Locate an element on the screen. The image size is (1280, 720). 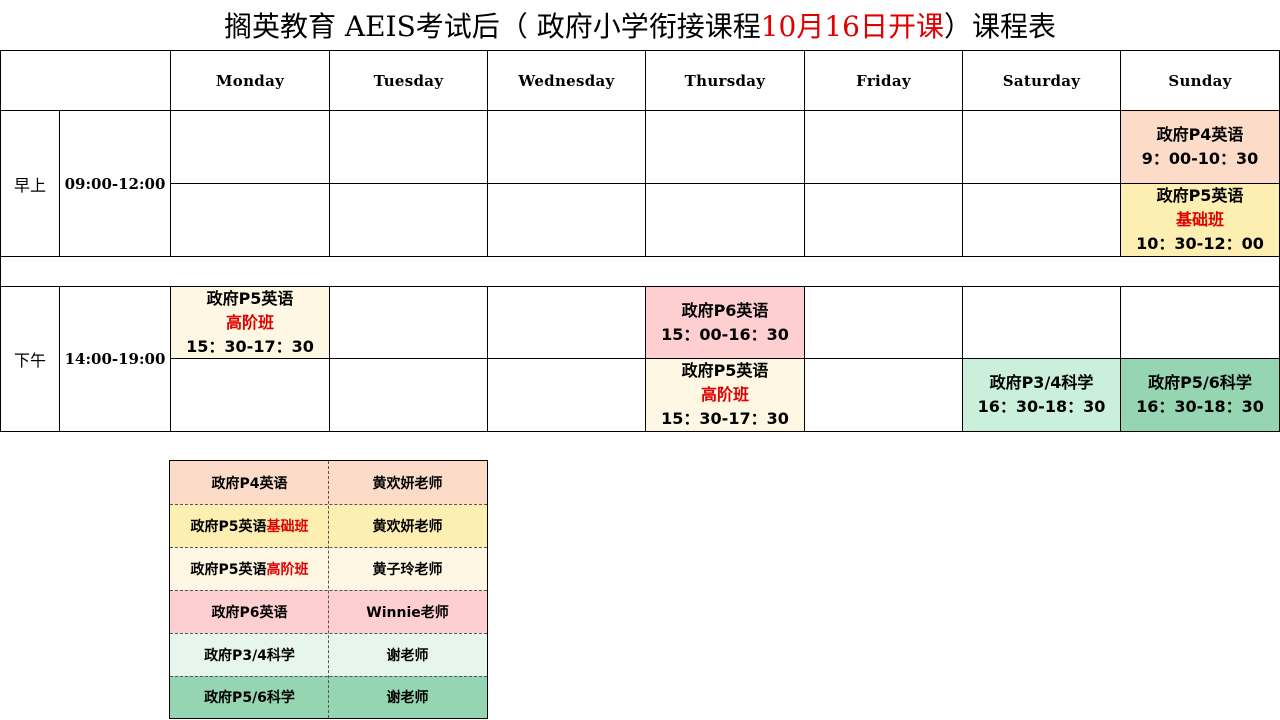
class-time: 15：00-16：30 is located at coordinates (725, 334).